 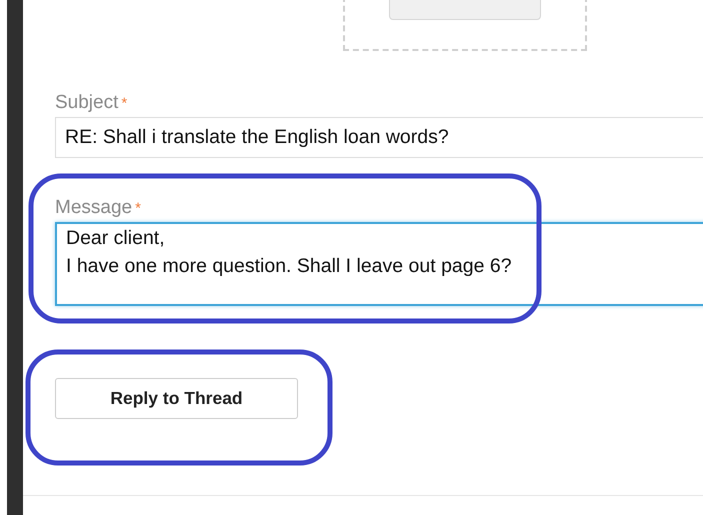 What do you see at coordinates (465, 25) in the screenshot?
I see `upload-dropzone` at bounding box center [465, 25].